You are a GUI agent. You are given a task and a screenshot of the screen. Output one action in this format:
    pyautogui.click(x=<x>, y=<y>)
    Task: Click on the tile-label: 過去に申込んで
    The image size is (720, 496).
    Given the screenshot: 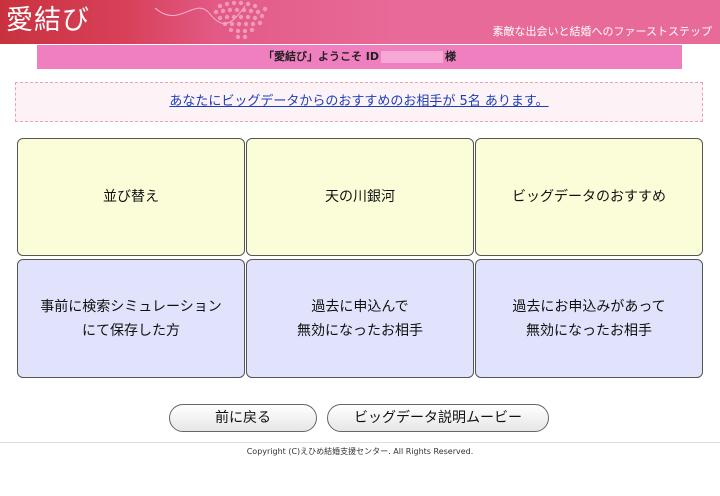 What is the action you would take?
    pyautogui.click(x=360, y=306)
    